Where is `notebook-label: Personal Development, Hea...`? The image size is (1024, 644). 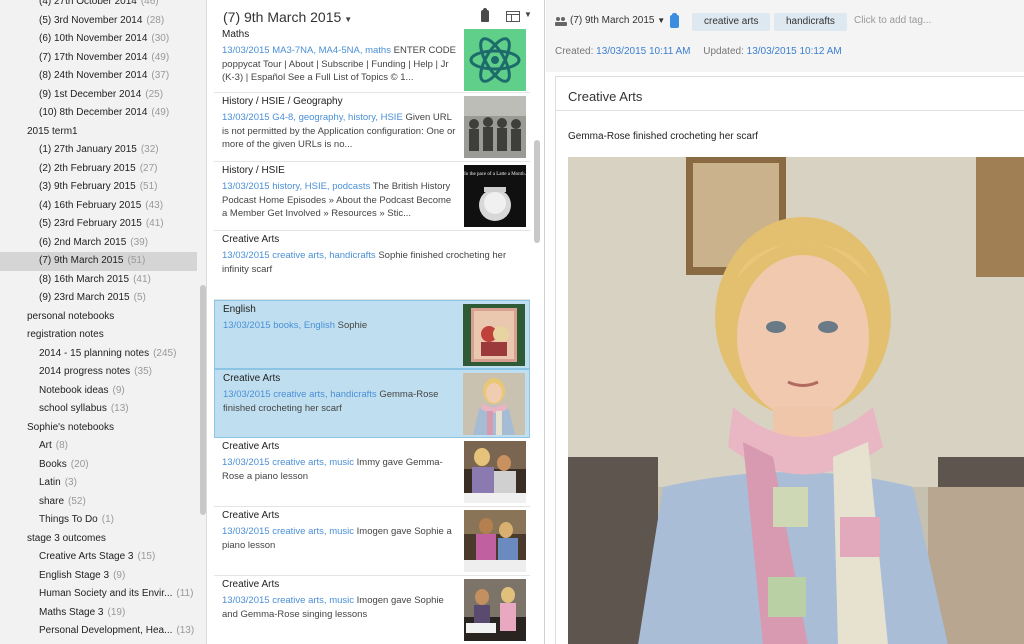 notebook-label: Personal Development, Hea... is located at coordinates (106, 630).